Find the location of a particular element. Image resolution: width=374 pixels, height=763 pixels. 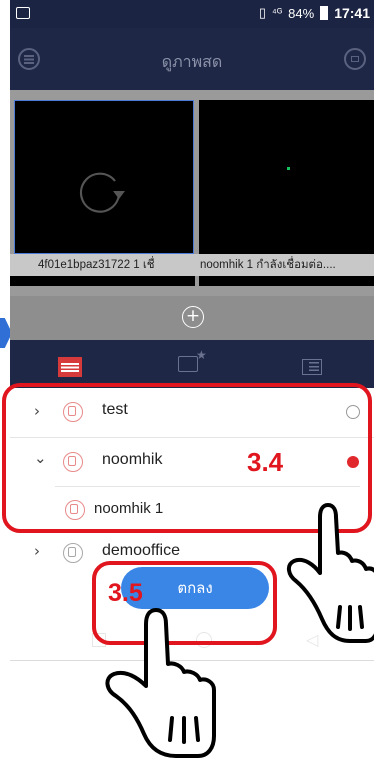

battery-icon is located at coordinates (324, 13).